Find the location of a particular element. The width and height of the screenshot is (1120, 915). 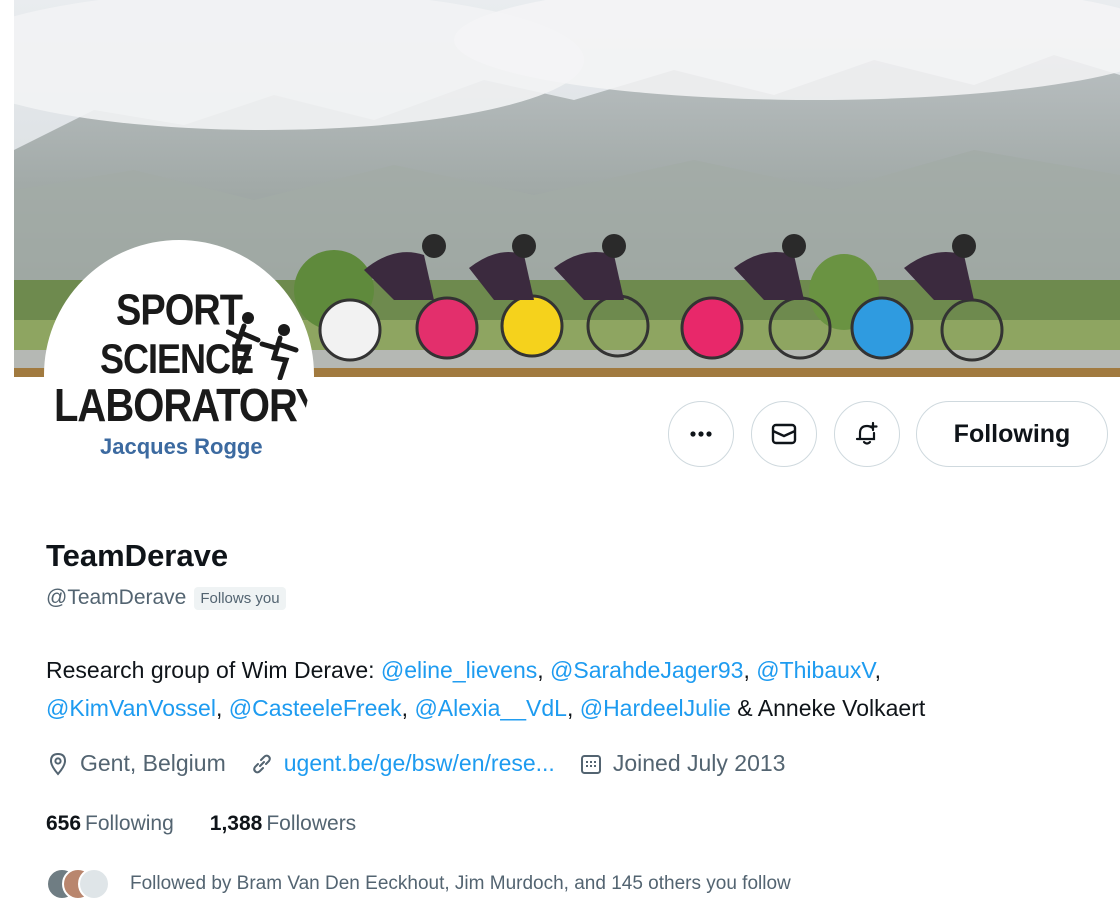

profile-handle: @TeamDerave is located at coordinates (116, 597).